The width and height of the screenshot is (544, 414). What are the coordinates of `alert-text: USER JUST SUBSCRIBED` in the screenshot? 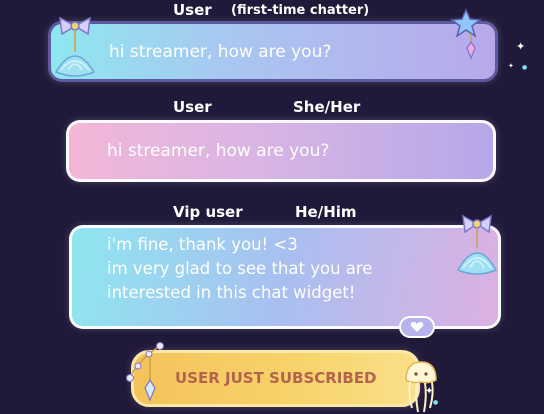 It's located at (276, 378).